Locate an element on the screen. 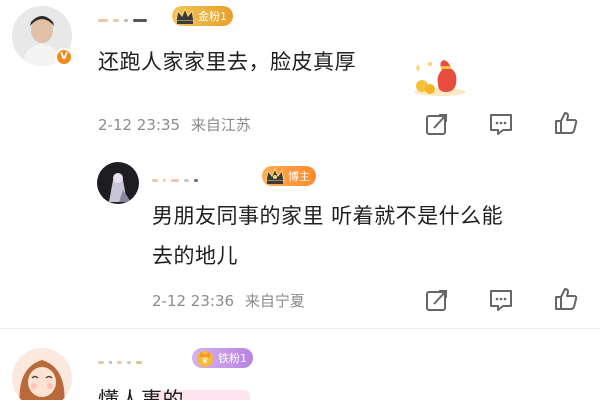 This screenshot has height=400, width=600. location: 来自江苏 is located at coordinates (220, 125).